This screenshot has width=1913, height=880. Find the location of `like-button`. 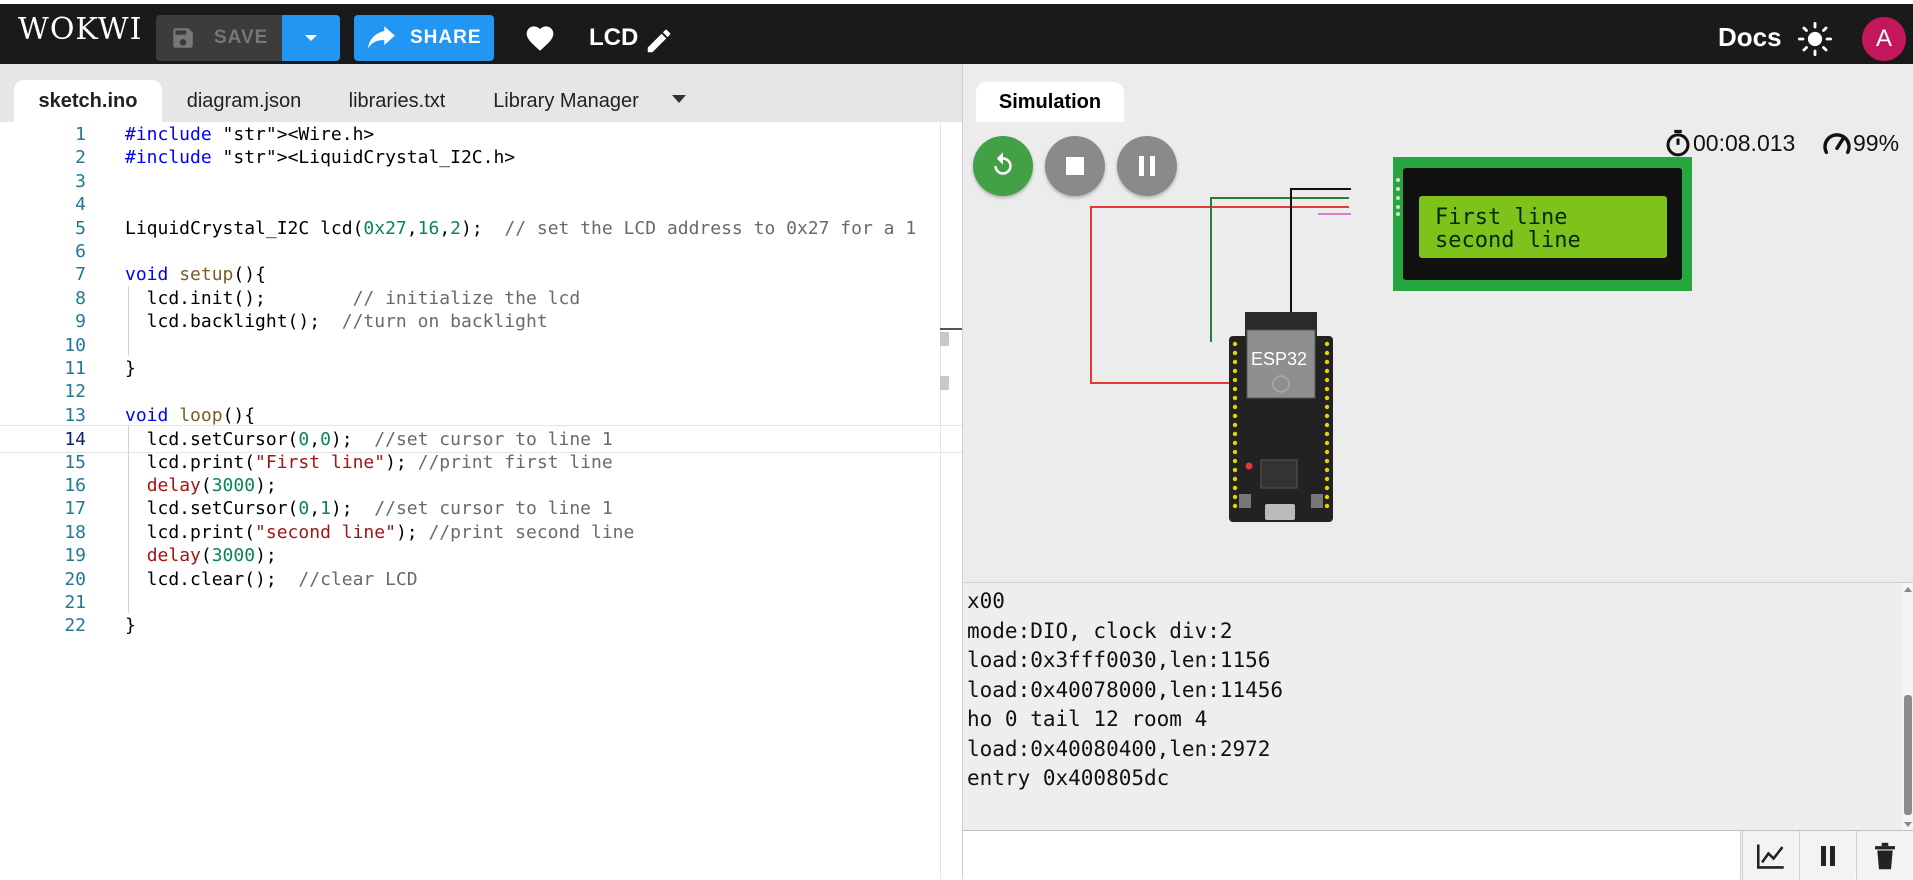

like-button is located at coordinates (540, 39).